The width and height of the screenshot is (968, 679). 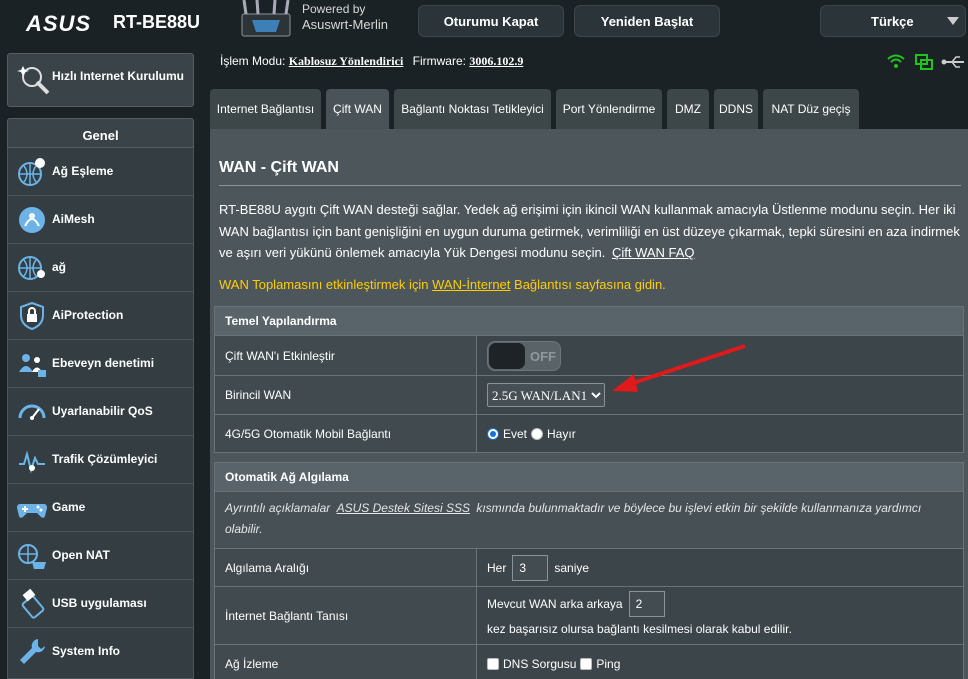 What do you see at coordinates (496, 61) in the screenshot?
I see `firmware-link: 3006.102.9` at bounding box center [496, 61].